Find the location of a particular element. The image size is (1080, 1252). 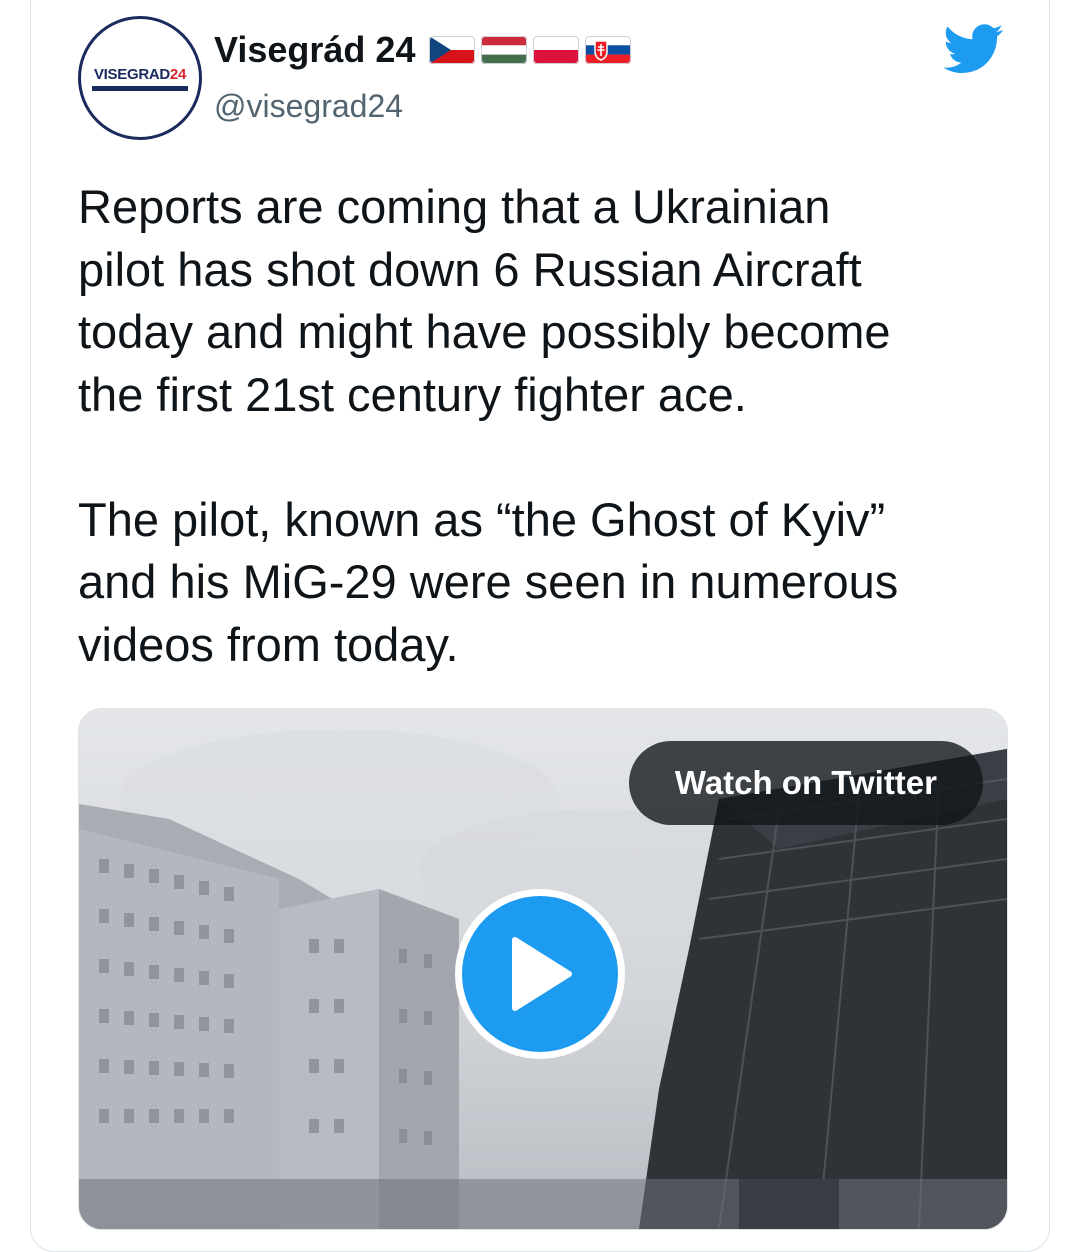

poland-flag-icon is located at coordinates (556, 50).